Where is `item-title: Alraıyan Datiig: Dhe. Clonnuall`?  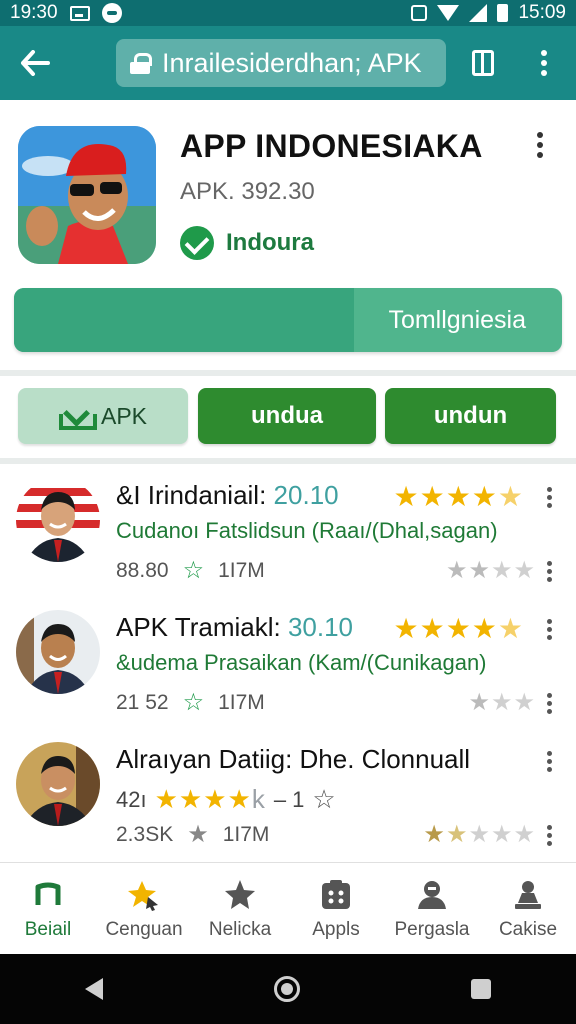
item-title: Alraıyan Datiig: Dhe. Clonnuall is located at coordinates (293, 759).